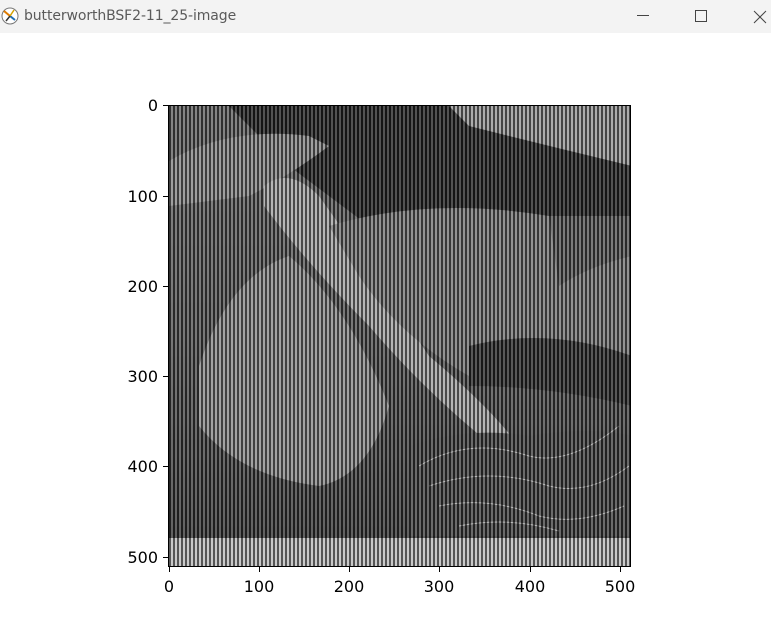  I want to click on x-tick-label: 400, so click(530, 586).